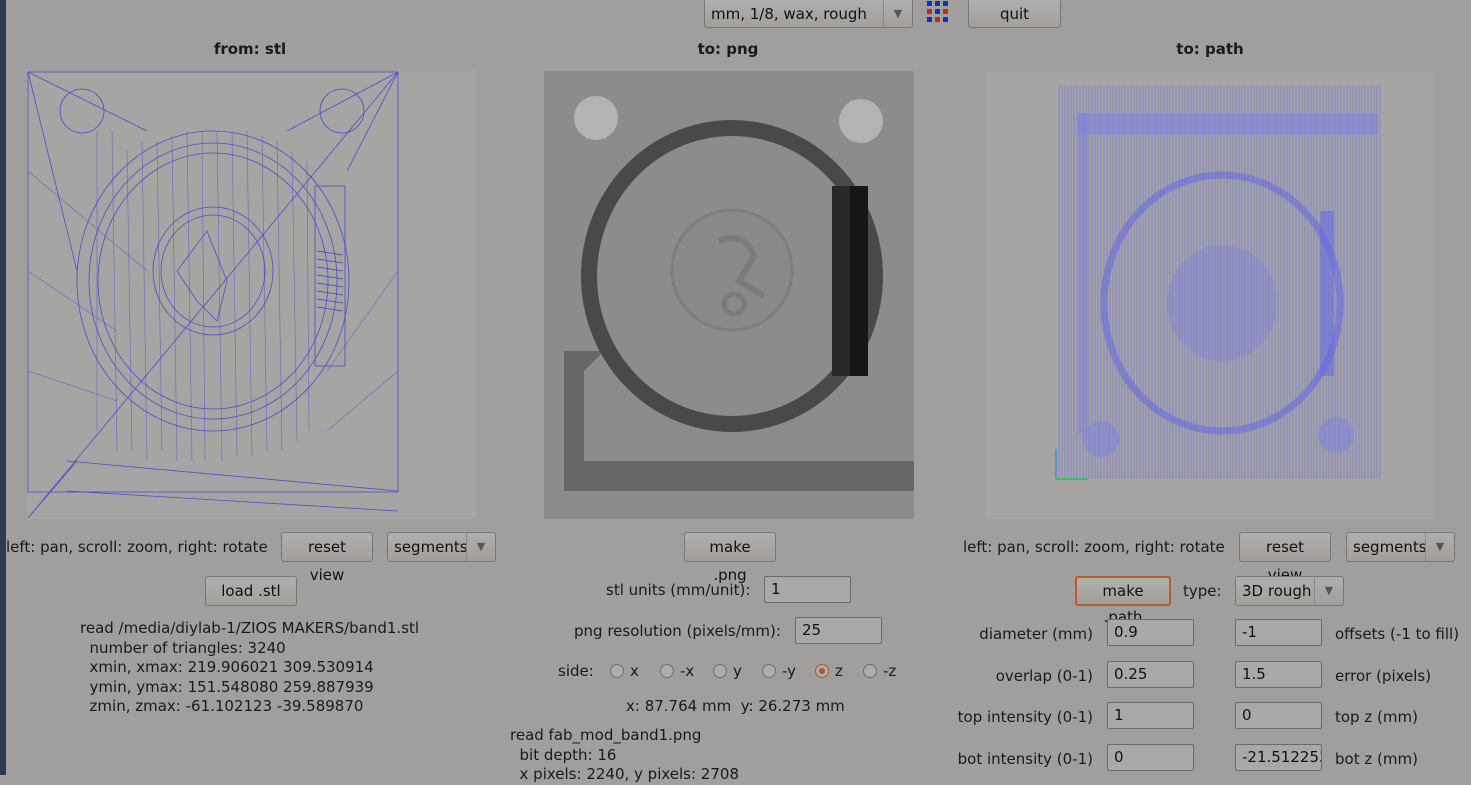 The width and height of the screenshot is (1471, 785). Describe the element at coordinates (789, 14) in the screenshot. I see `process-select-value: mm, 1/8, wax, rough` at that location.